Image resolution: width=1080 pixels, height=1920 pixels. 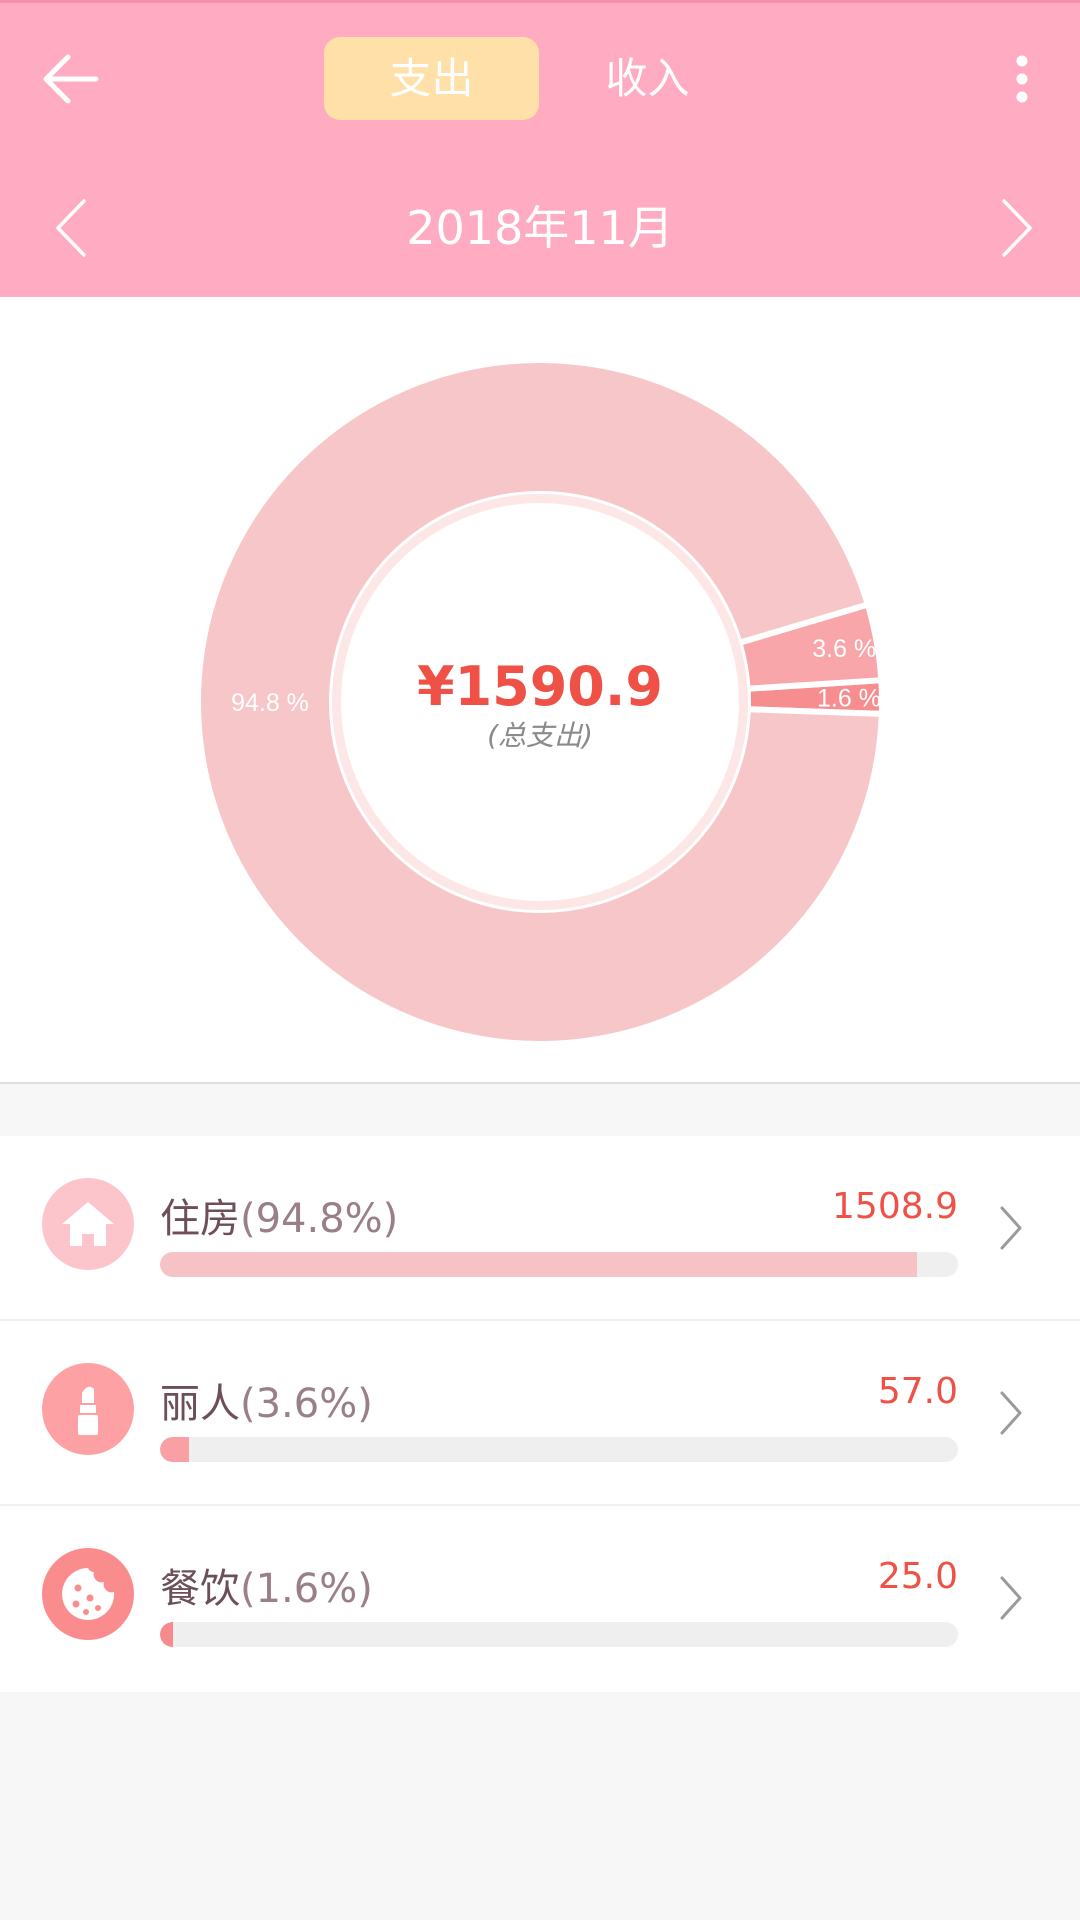 I want to click on category-name: 餐饮, so click(x=200, y=1589).